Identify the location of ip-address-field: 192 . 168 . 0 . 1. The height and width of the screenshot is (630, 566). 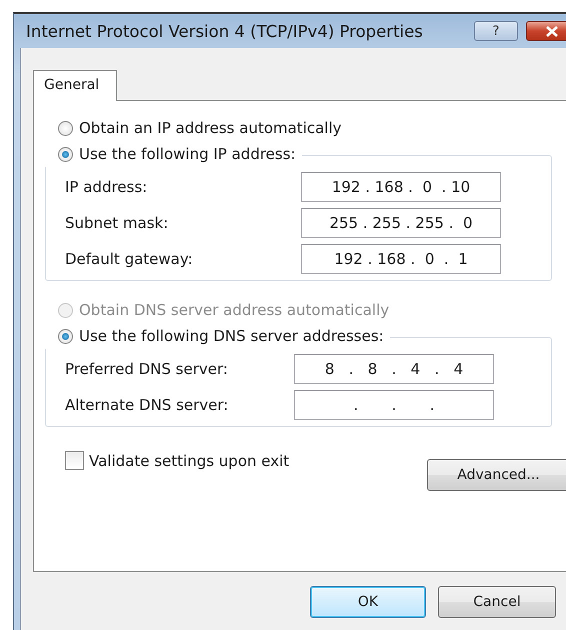
(401, 259).